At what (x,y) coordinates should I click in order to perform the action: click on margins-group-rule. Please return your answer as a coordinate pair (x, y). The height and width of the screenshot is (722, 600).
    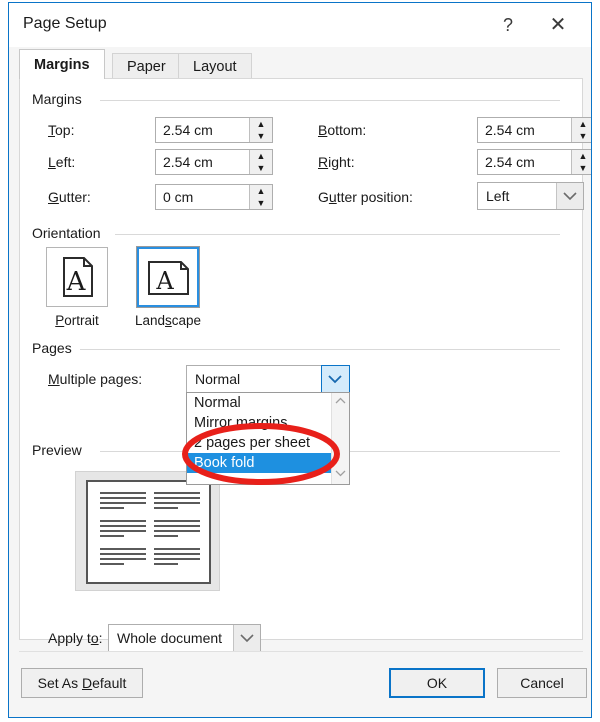
    Looking at the image, I should click on (330, 100).